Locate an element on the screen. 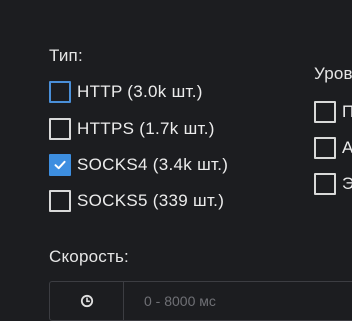 Image resolution: width=352 pixels, height=321 pixels. type-option-https: HTTPS (1.7k шт.) is located at coordinates (132, 129).